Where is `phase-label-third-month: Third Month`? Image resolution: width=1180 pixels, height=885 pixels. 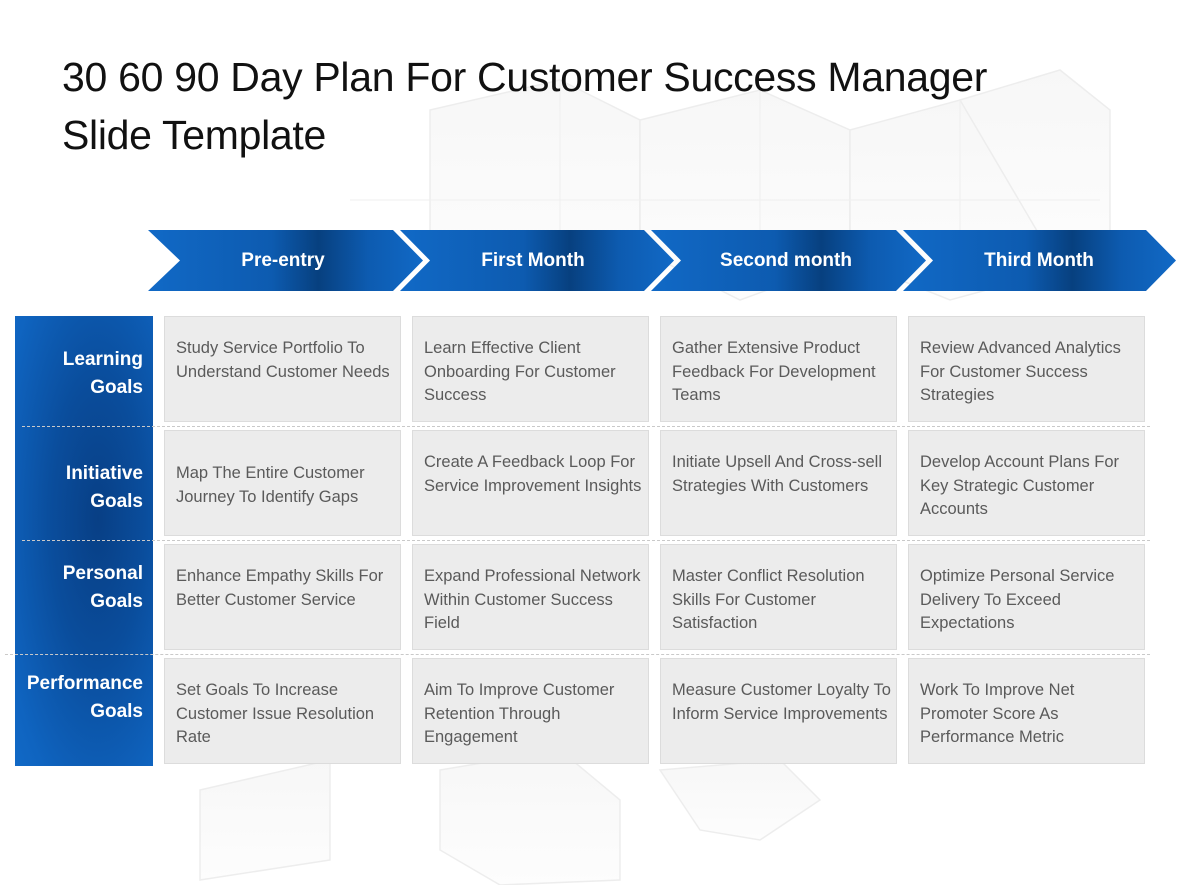
phase-label-third-month: Third Month is located at coordinates (1039, 260).